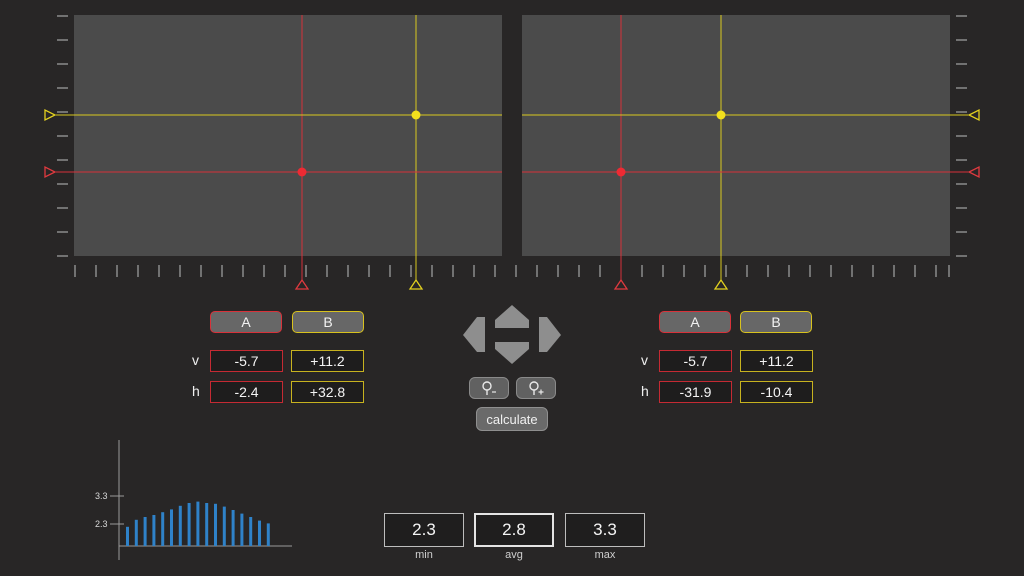 The width and height of the screenshot is (1024, 576). I want to click on zoom-out-button, so click(489, 388).